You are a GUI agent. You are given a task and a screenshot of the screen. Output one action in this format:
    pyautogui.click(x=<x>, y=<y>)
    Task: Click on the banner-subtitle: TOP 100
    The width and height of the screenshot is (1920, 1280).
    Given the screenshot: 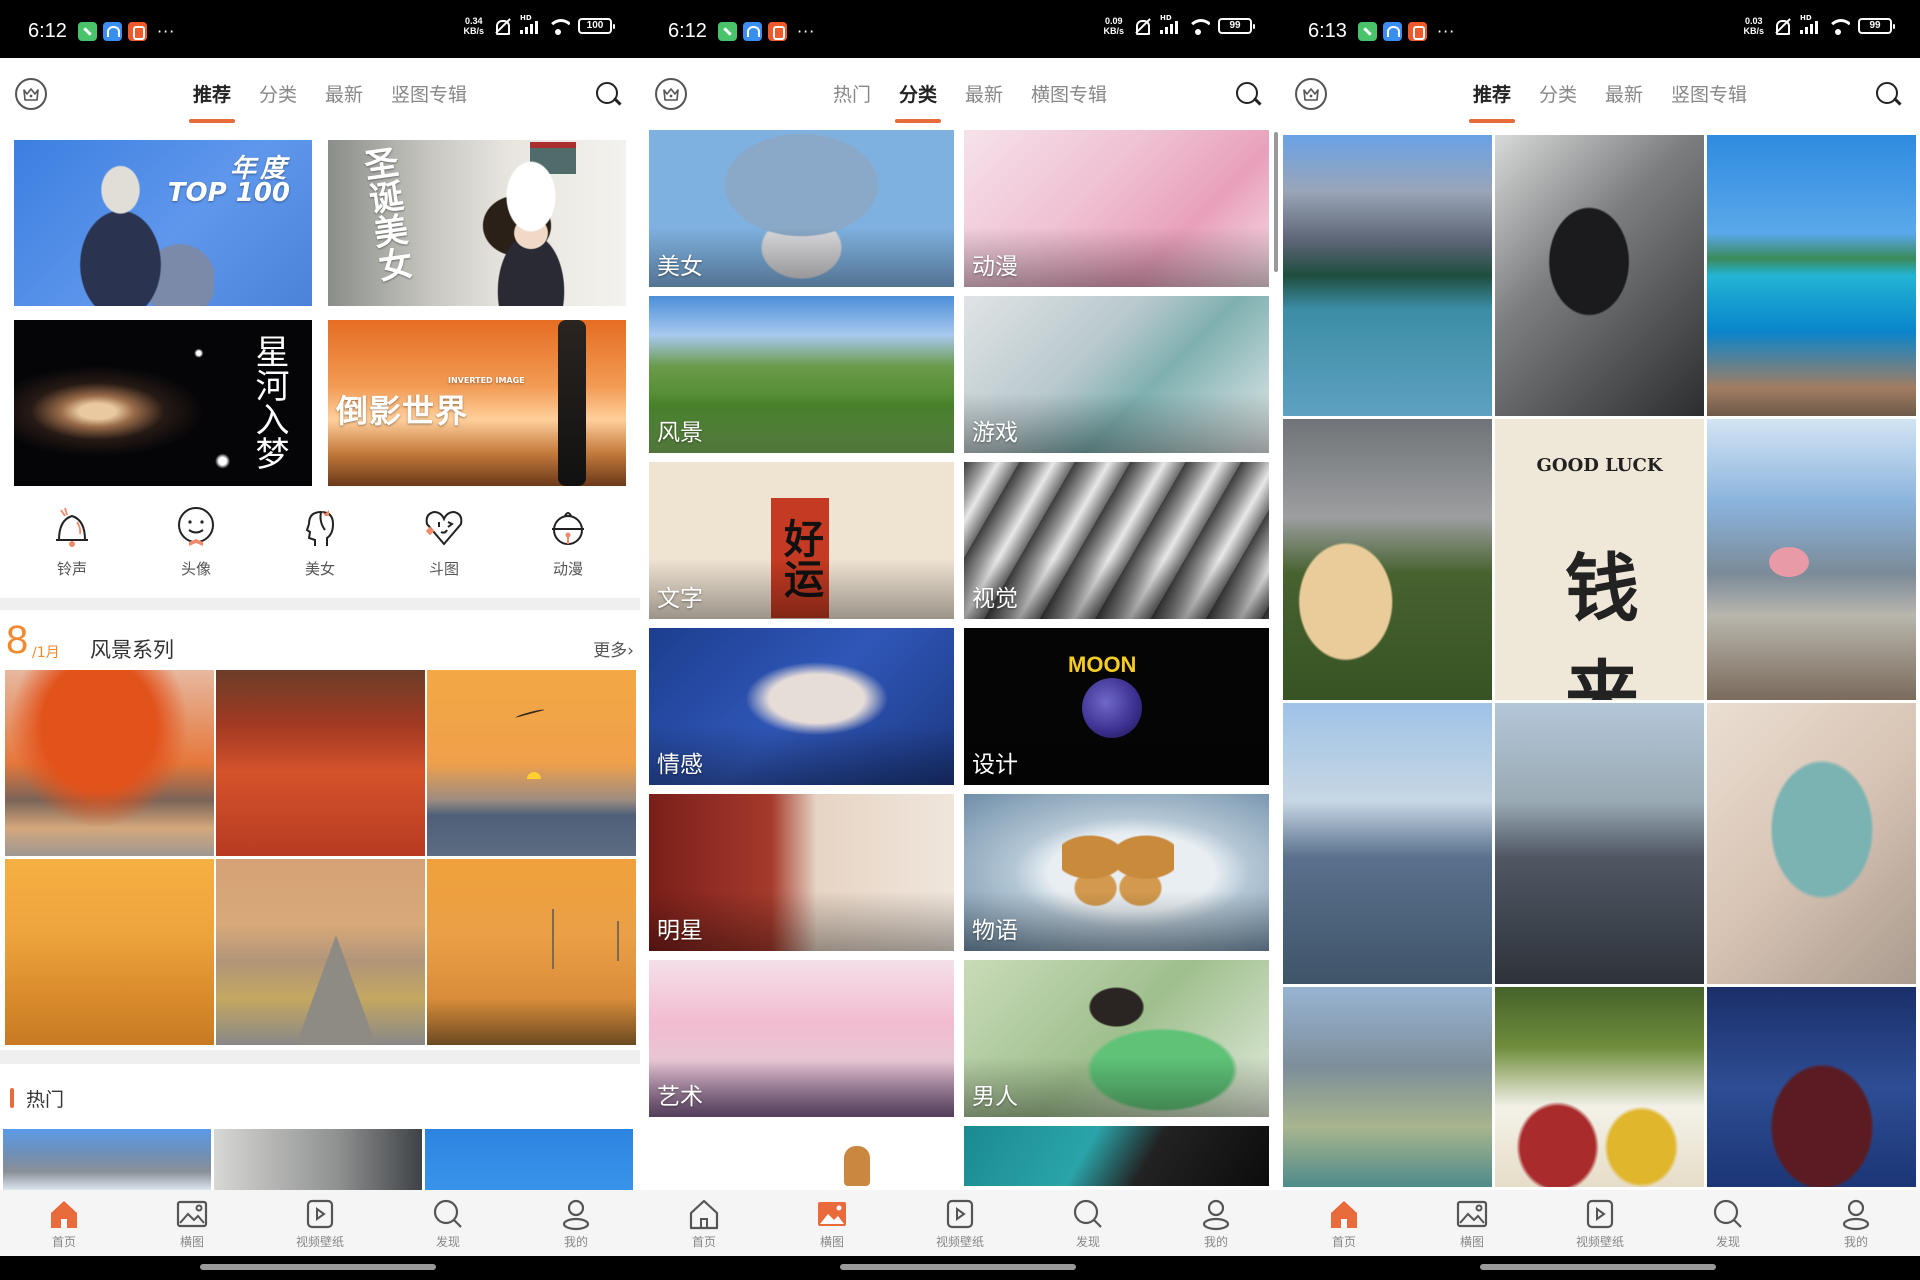 What is the action you would take?
    pyautogui.click(x=228, y=193)
    